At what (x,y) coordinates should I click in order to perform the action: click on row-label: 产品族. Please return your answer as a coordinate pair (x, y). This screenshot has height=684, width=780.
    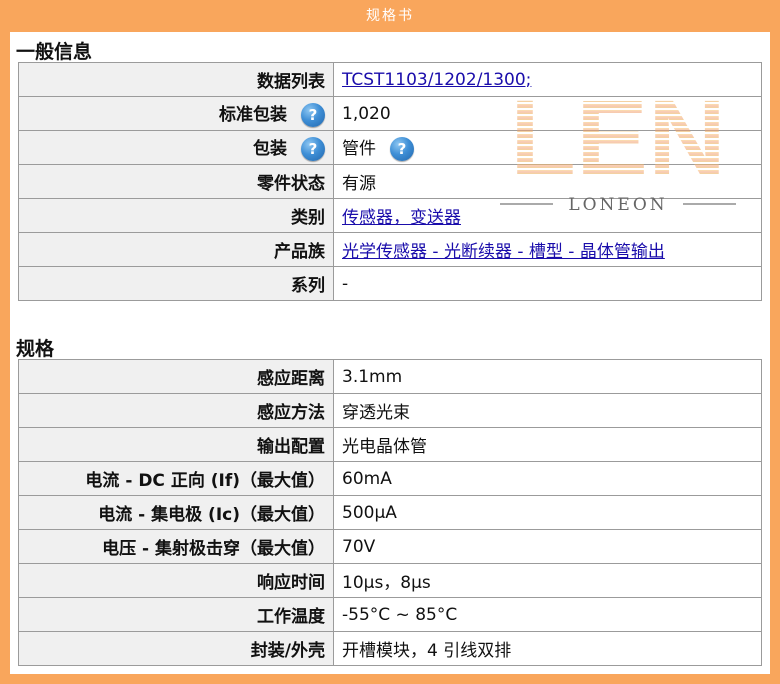
    Looking at the image, I should click on (176, 249).